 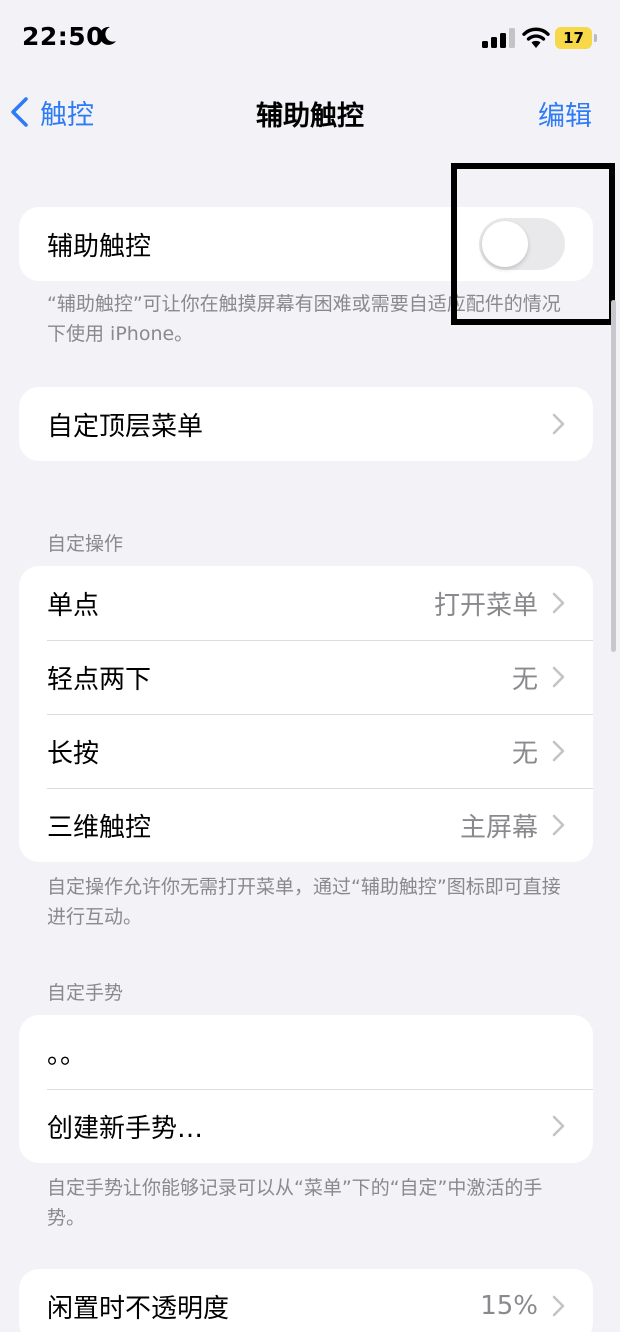 I want to click on custom-gestures-note: 自定手势让你能够记录可以从“菜单”下的“自定”中激活的手势。, so click(x=295, y=1203).